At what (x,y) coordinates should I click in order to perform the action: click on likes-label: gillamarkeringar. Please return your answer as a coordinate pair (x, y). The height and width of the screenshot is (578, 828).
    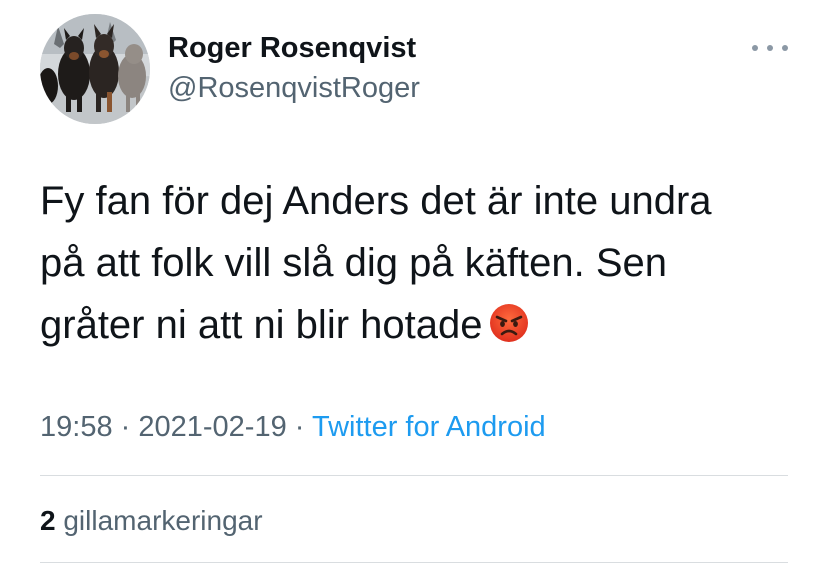
    Looking at the image, I should click on (163, 520).